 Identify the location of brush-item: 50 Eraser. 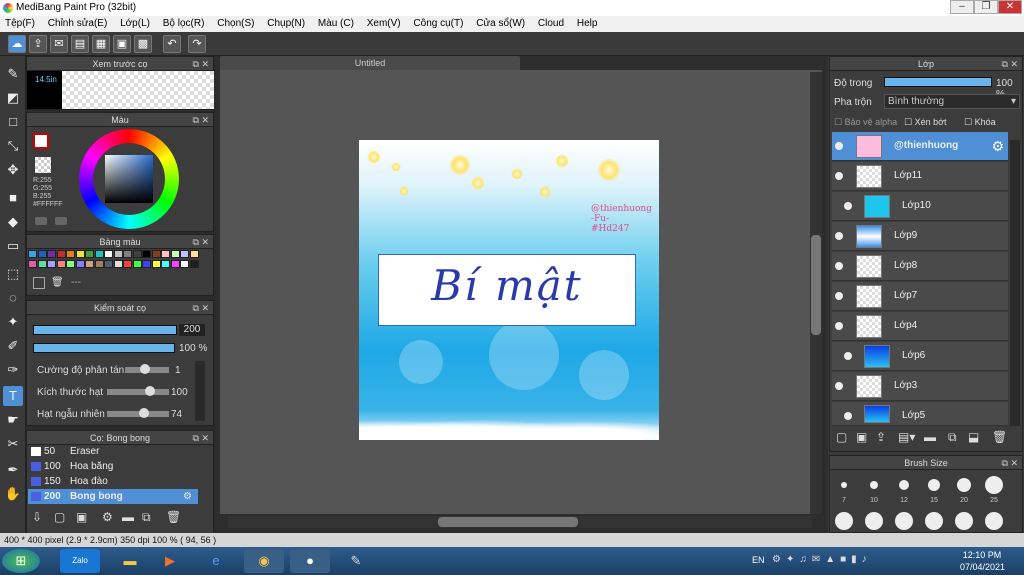
(113, 451).